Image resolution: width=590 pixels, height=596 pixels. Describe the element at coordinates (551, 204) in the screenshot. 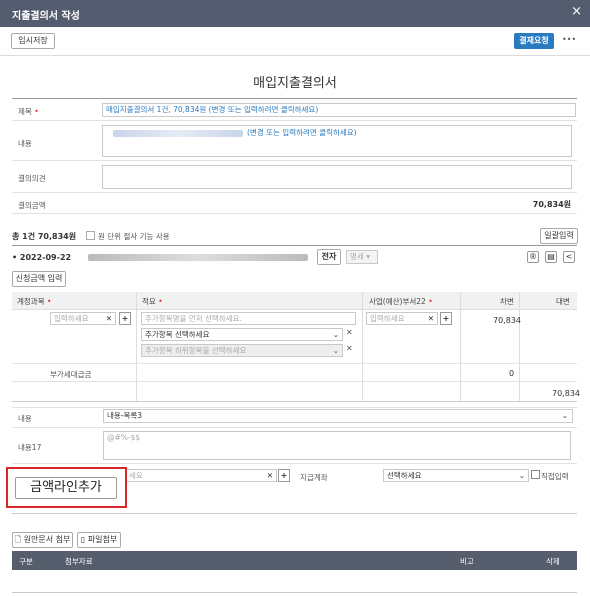

I see `amount-value: 70,834원` at that location.